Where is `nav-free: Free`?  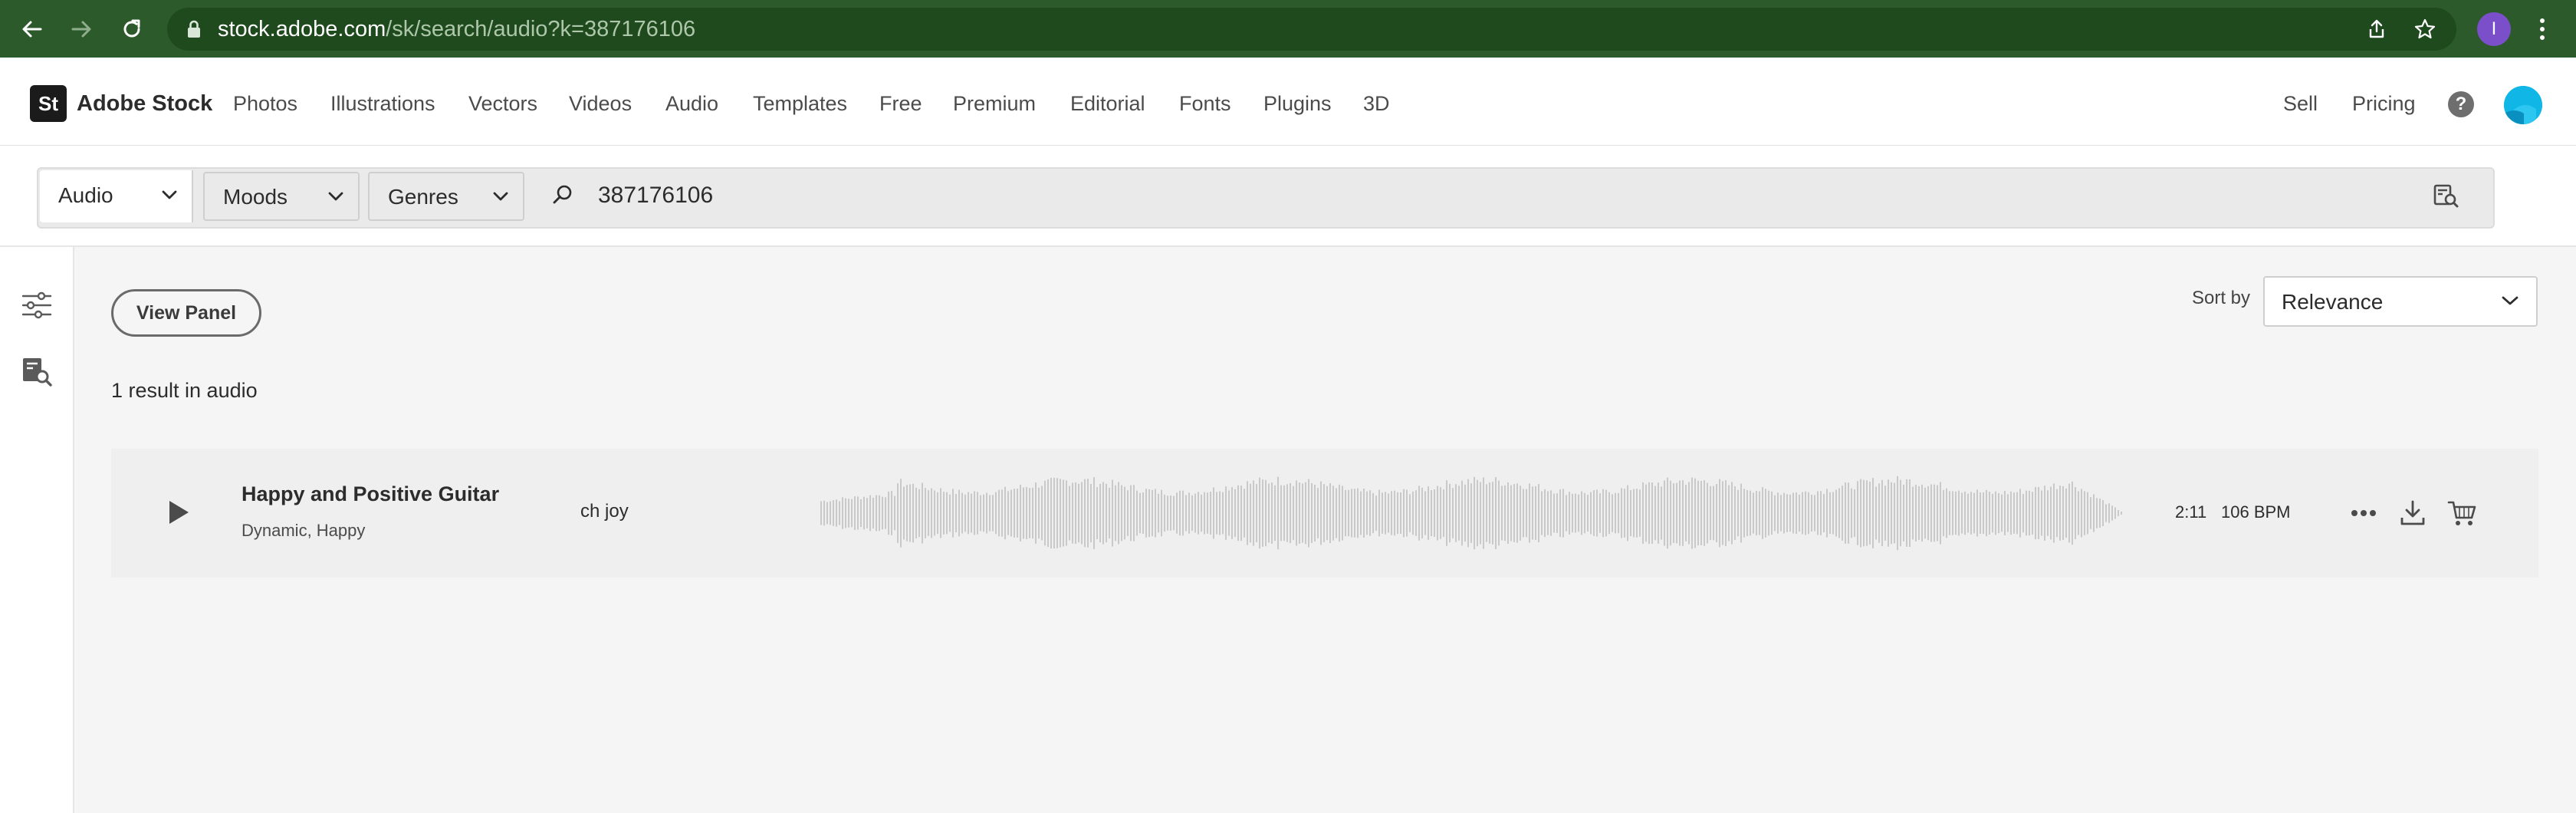
nav-free: Free is located at coordinates (900, 104).